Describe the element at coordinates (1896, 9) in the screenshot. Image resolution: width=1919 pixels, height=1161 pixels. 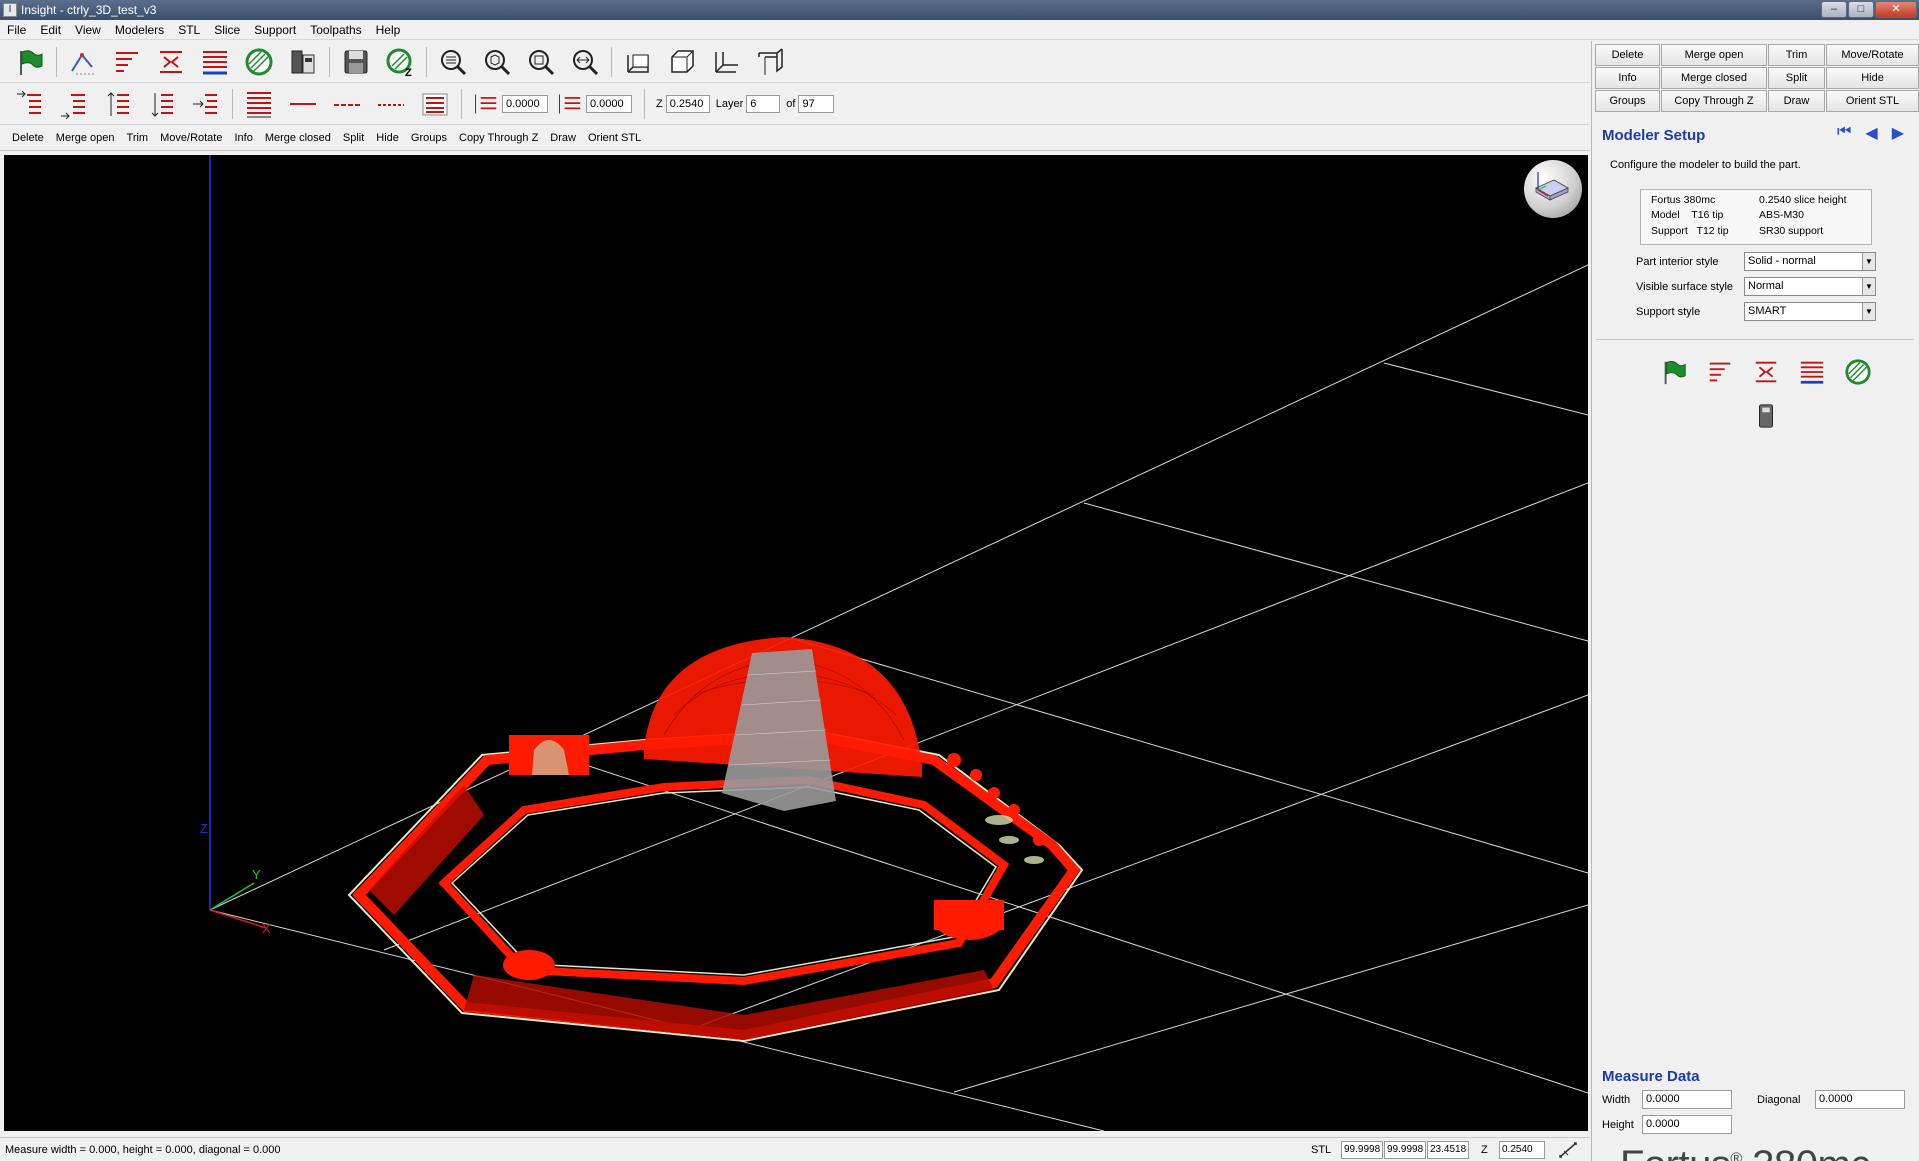
I see `close-button: ✕` at that location.